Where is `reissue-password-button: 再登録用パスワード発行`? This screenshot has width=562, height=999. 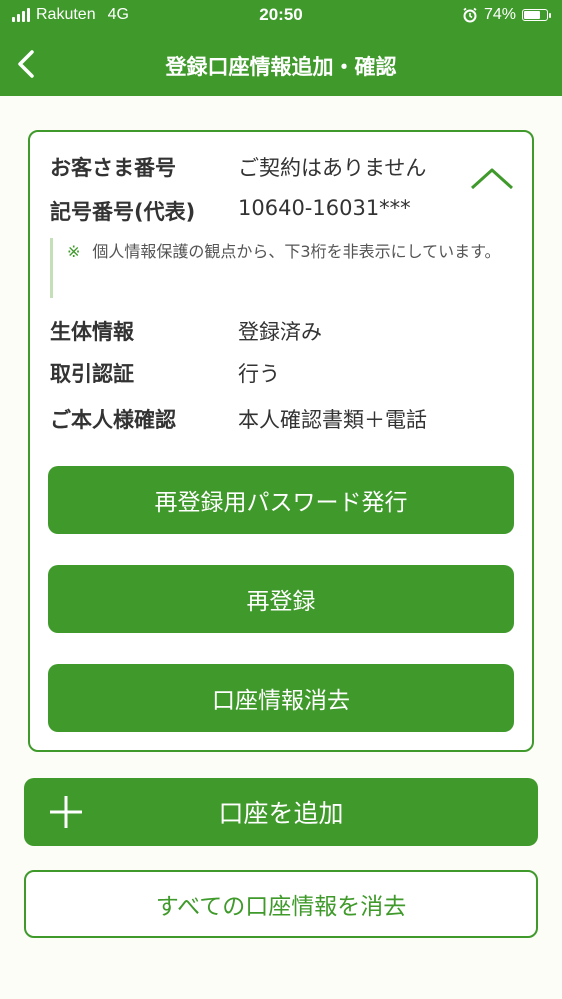
reissue-password-button: 再登録用パスワード発行 is located at coordinates (281, 500).